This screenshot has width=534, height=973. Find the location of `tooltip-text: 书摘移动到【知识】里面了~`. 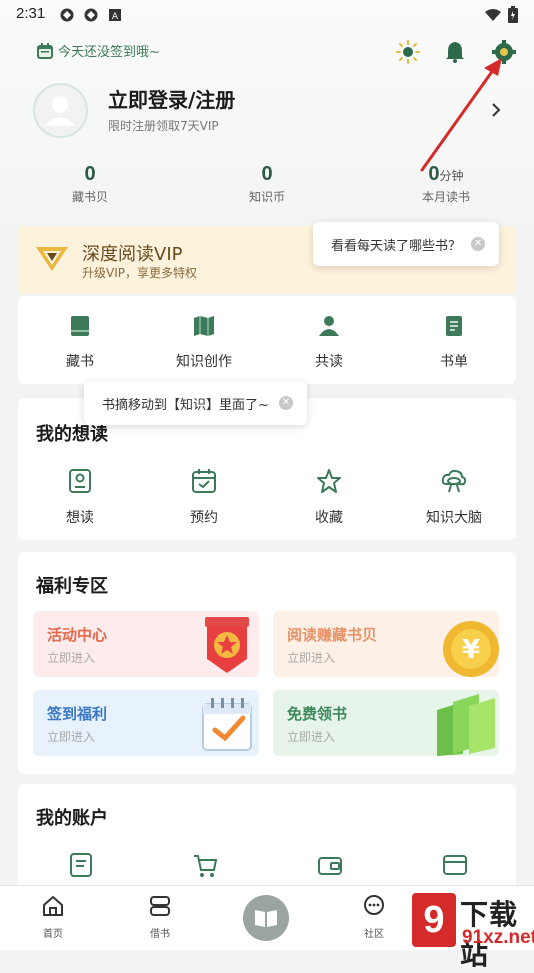

tooltip-text: 书摘移动到【知识】里面了~ is located at coordinates (185, 405).